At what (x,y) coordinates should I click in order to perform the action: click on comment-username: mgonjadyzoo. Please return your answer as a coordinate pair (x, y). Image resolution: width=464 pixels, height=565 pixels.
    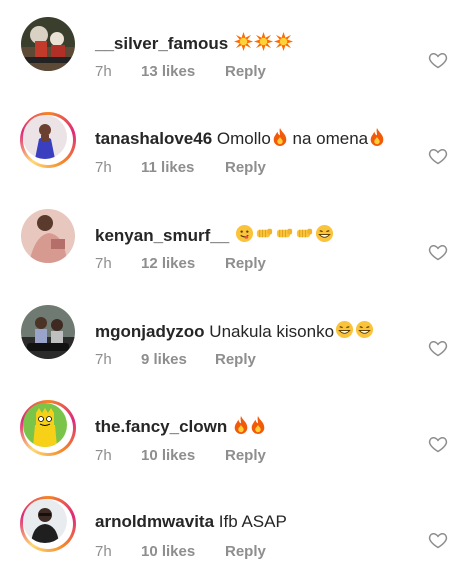
    Looking at the image, I should click on (150, 331).